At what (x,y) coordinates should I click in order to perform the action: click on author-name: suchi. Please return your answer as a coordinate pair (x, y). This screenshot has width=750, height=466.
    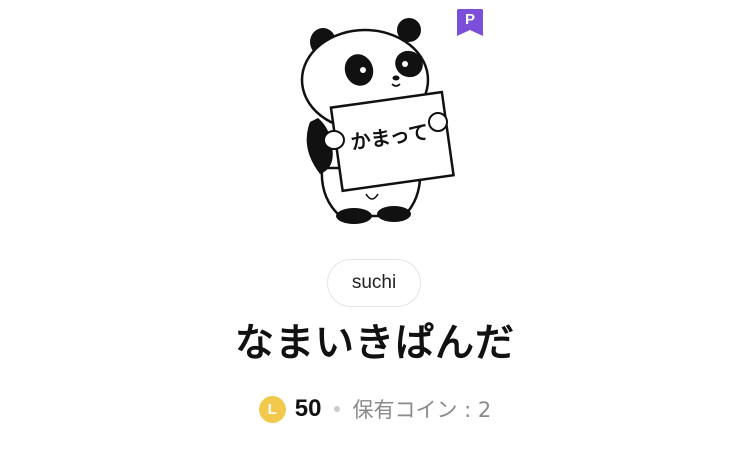
    Looking at the image, I should click on (374, 282).